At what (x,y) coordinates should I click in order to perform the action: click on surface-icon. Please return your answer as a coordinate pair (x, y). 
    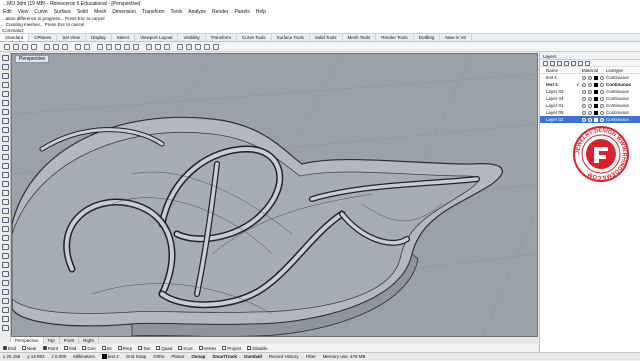
    Looking at the image, I should click on (5, 166).